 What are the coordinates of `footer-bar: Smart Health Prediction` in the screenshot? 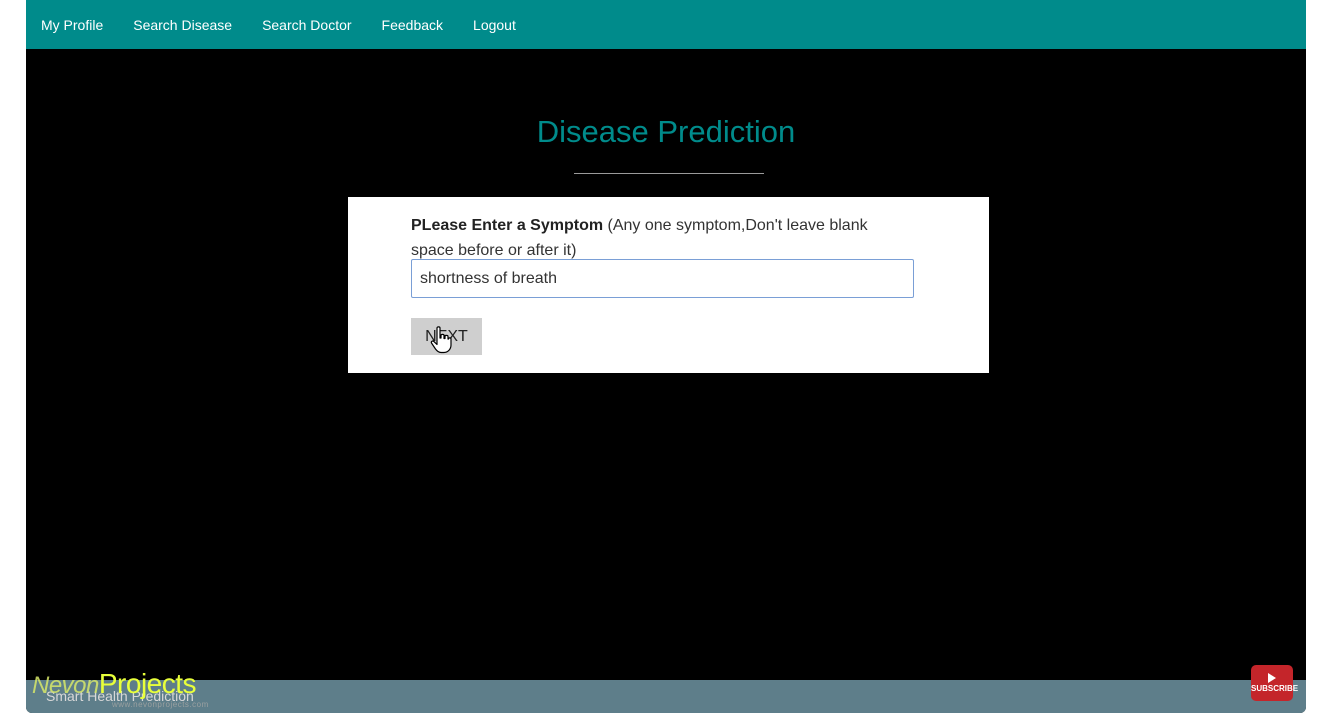 It's located at (666, 696).